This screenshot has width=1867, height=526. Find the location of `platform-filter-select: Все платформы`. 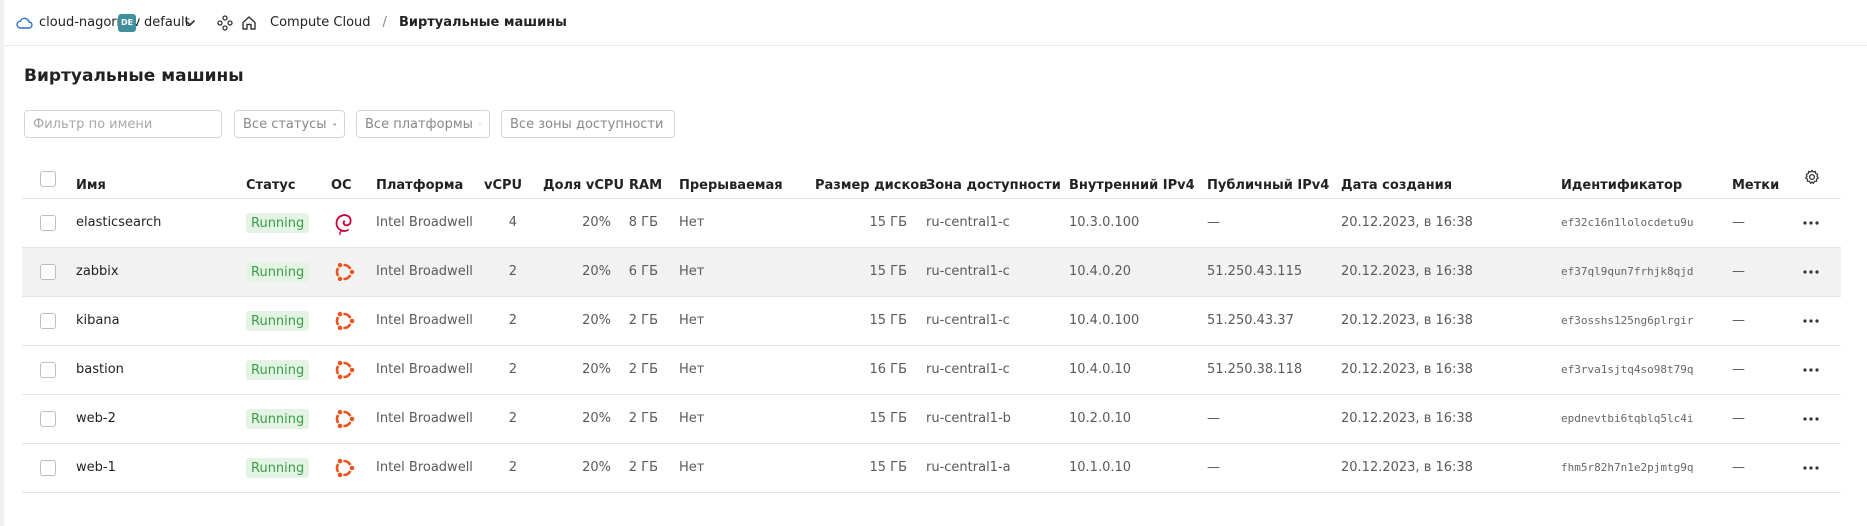

platform-filter-select: Все платформы is located at coordinates (423, 124).